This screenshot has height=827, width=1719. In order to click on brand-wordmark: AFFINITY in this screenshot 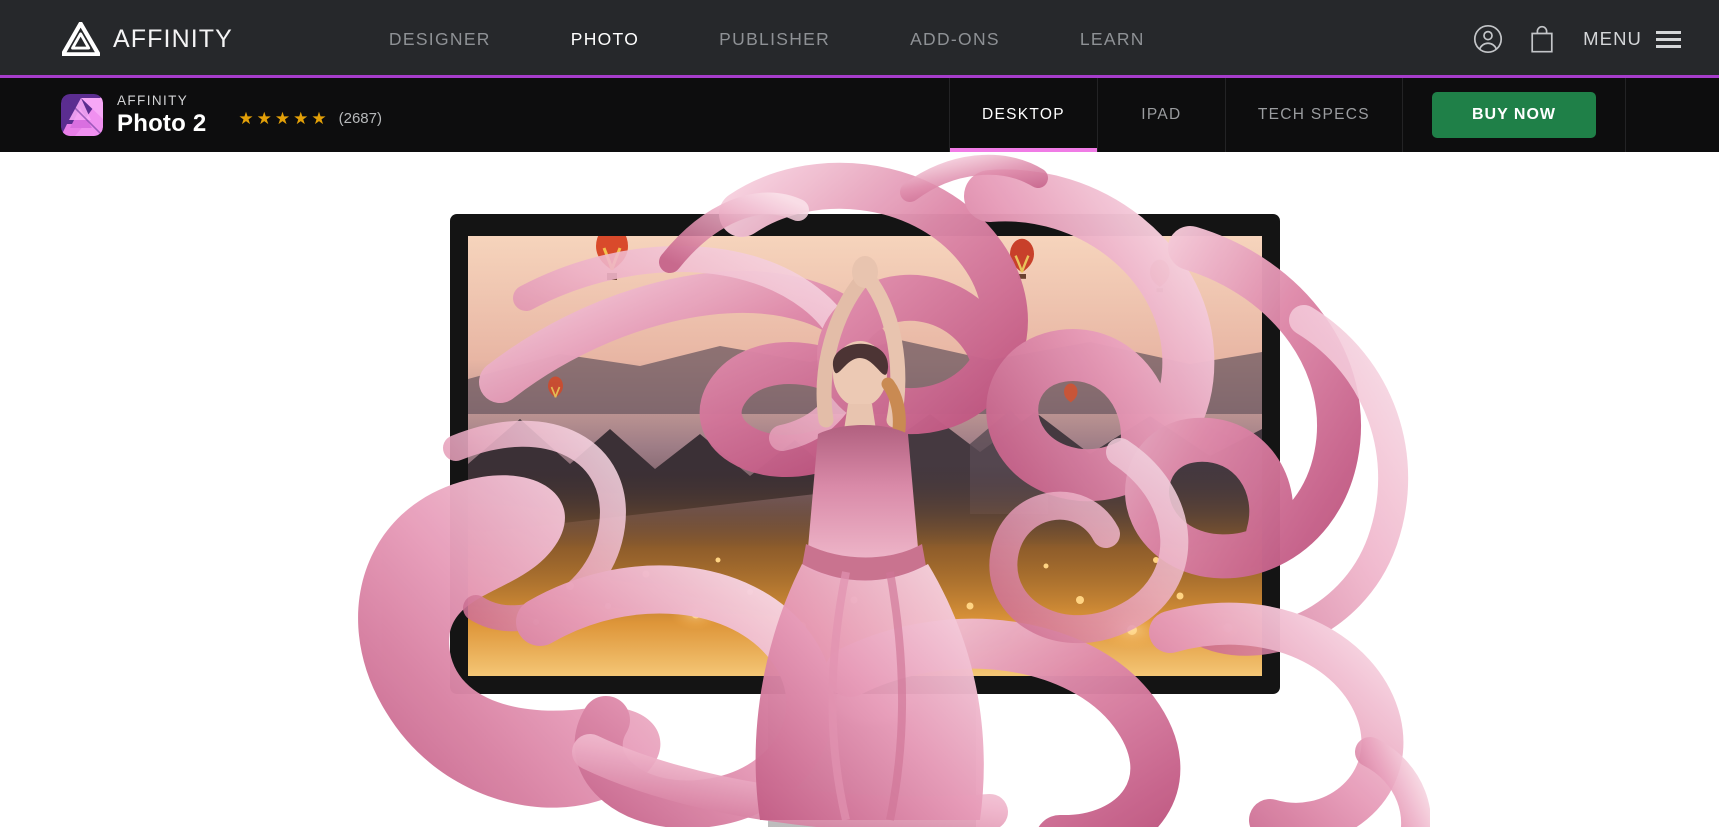, I will do `click(173, 38)`.